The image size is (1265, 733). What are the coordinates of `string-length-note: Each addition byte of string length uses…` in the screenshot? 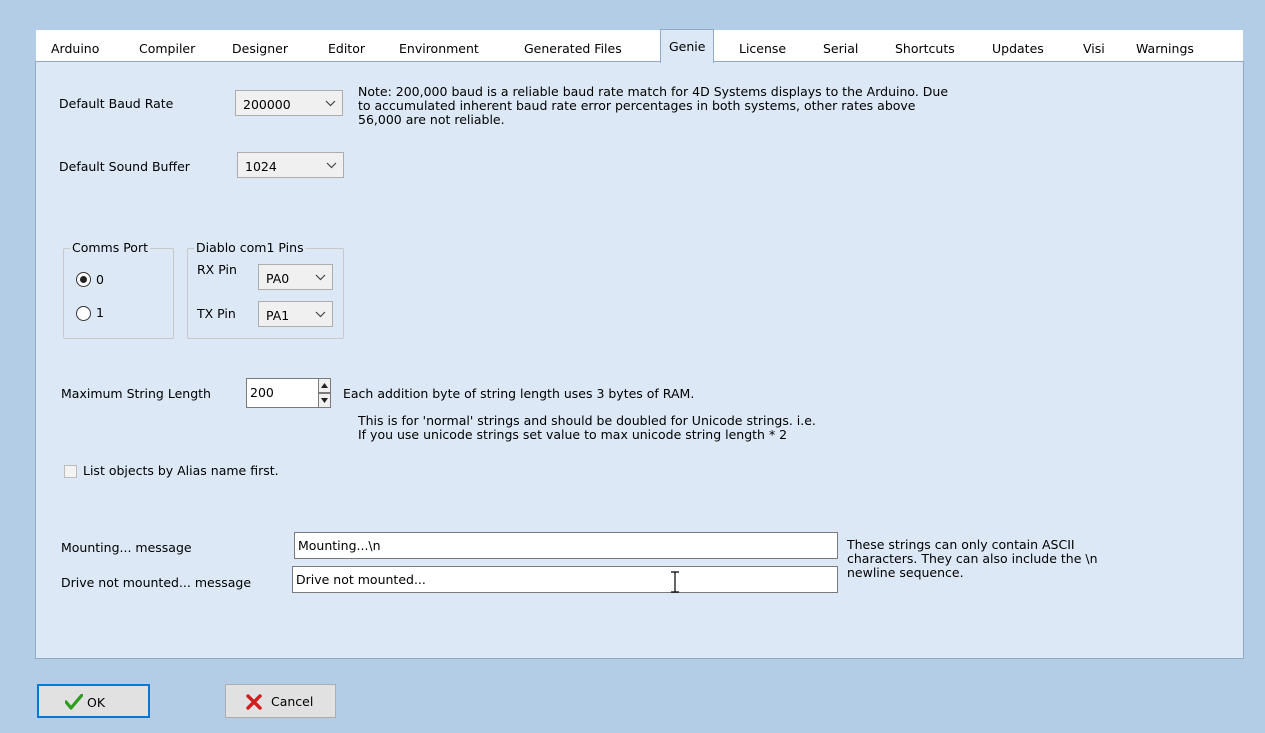 It's located at (519, 393).